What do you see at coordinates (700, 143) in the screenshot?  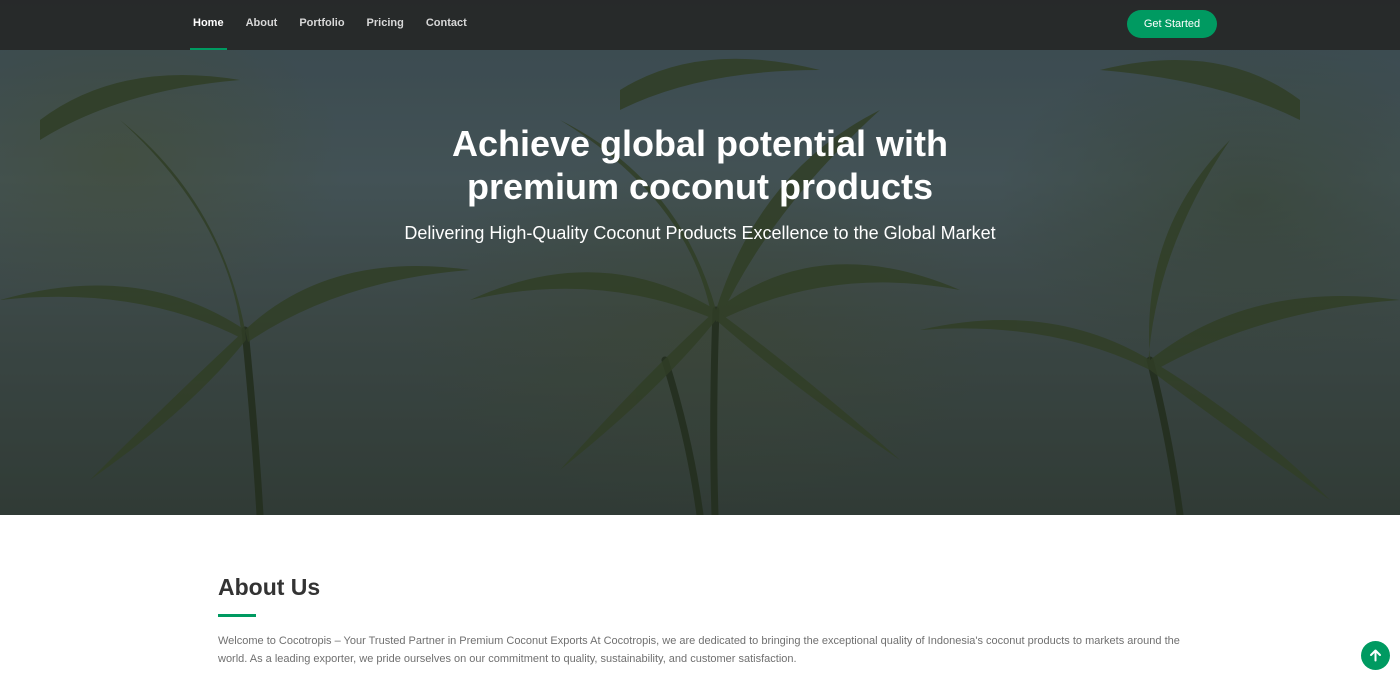 I see `hero-title-line-1: Achieve global potential with` at bounding box center [700, 143].